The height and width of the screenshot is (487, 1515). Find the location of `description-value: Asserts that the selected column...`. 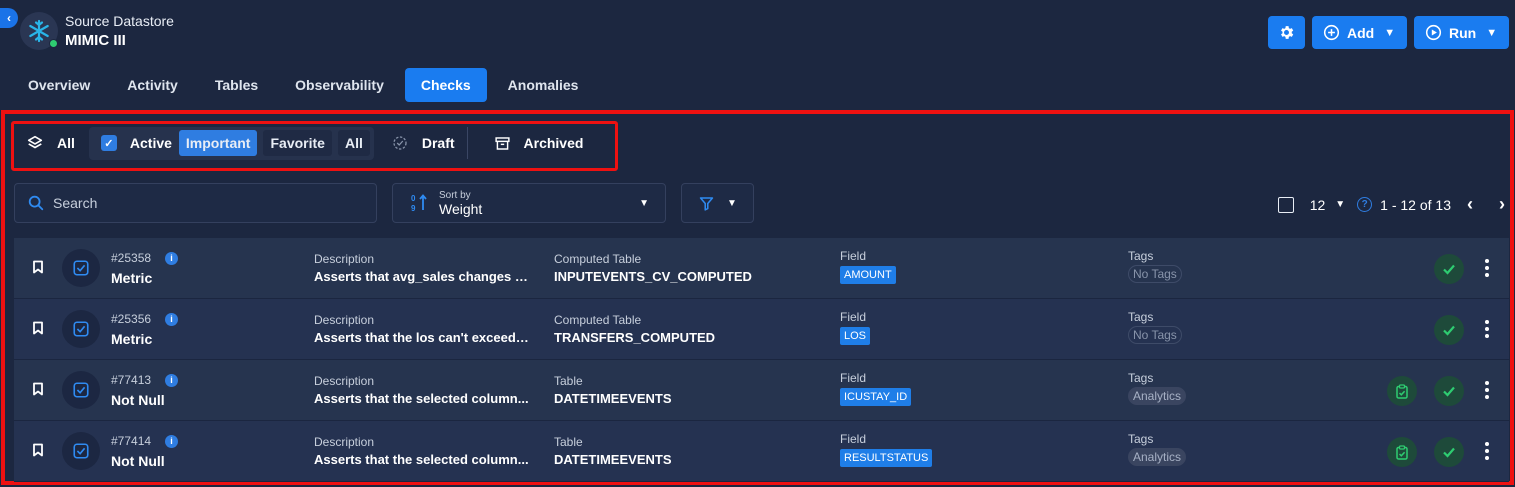

description-value: Asserts that the selected column... is located at coordinates (421, 398).